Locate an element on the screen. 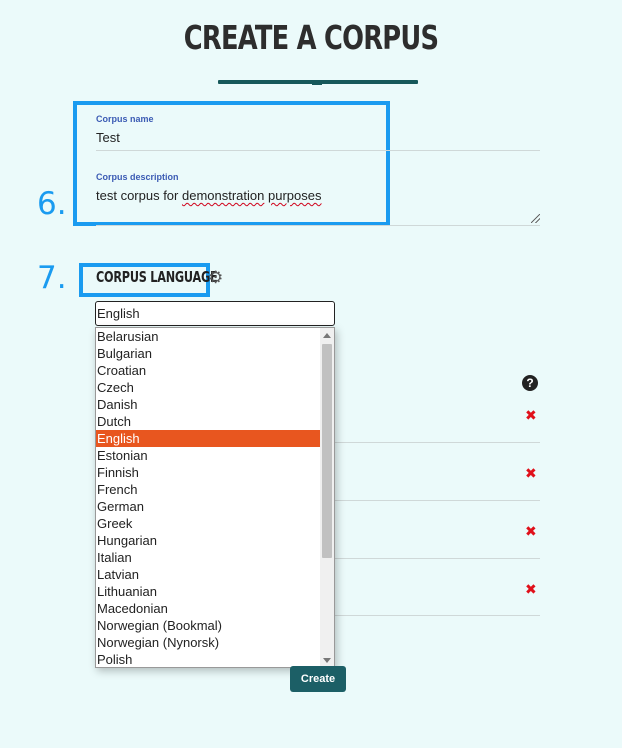  scrollbar-thumb is located at coordinates (327, 451).